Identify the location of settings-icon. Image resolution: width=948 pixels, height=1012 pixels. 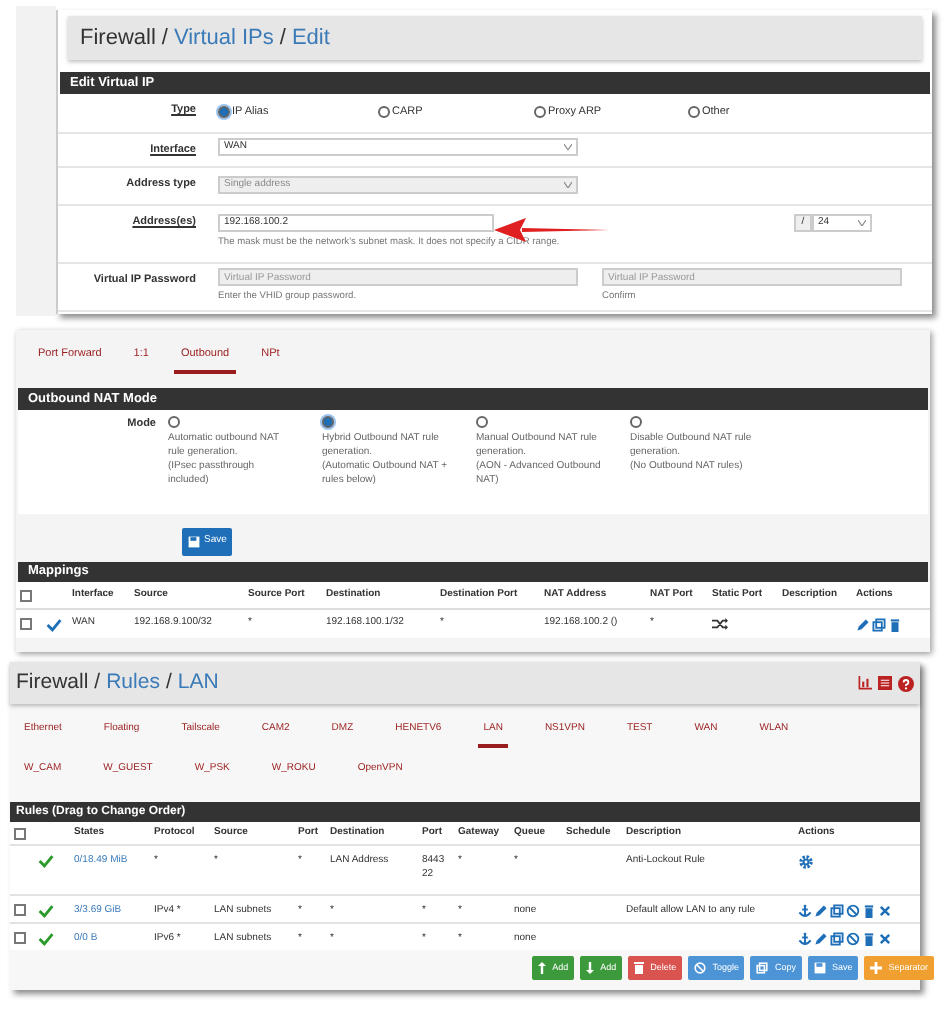
(806, 862).